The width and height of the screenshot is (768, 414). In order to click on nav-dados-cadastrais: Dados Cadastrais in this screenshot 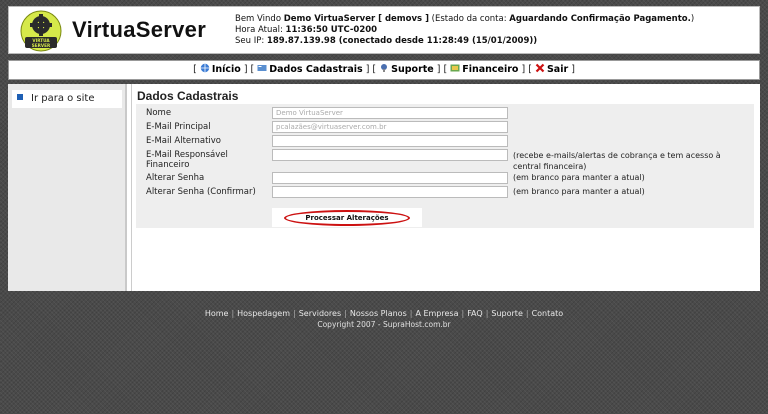, I will do `click(310, 69)`.